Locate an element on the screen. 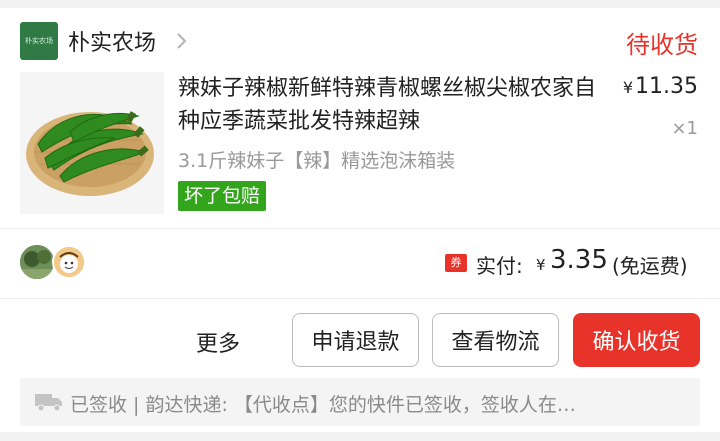 The height and width of the screenshot is (441, 720). truck-icon is located at coordinates (48, 403).